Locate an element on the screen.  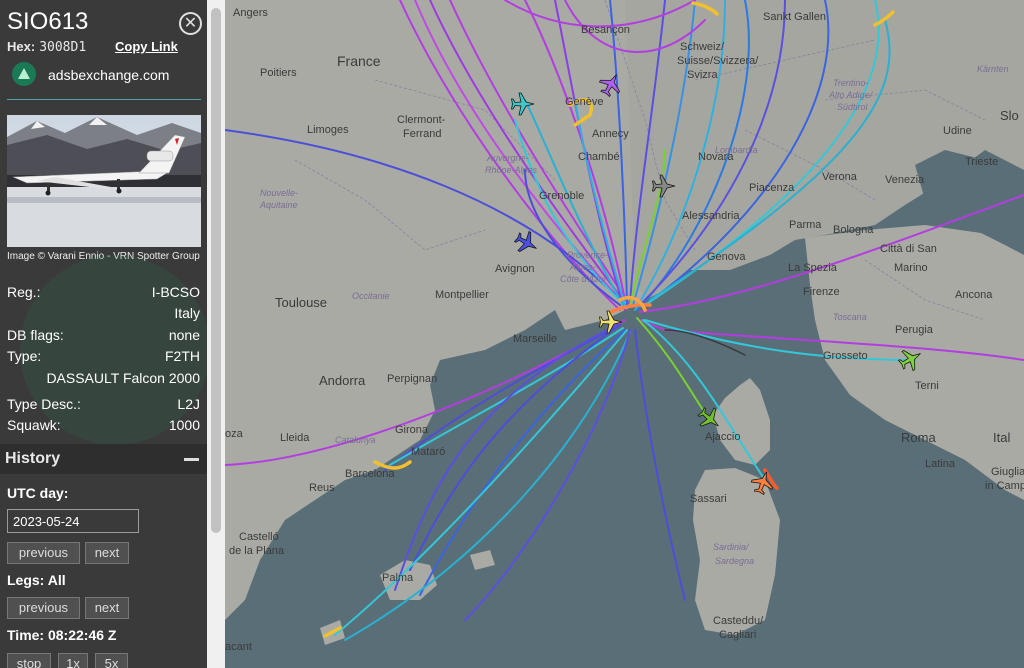
map-label: Besançon is located at coordinates (605, 30).